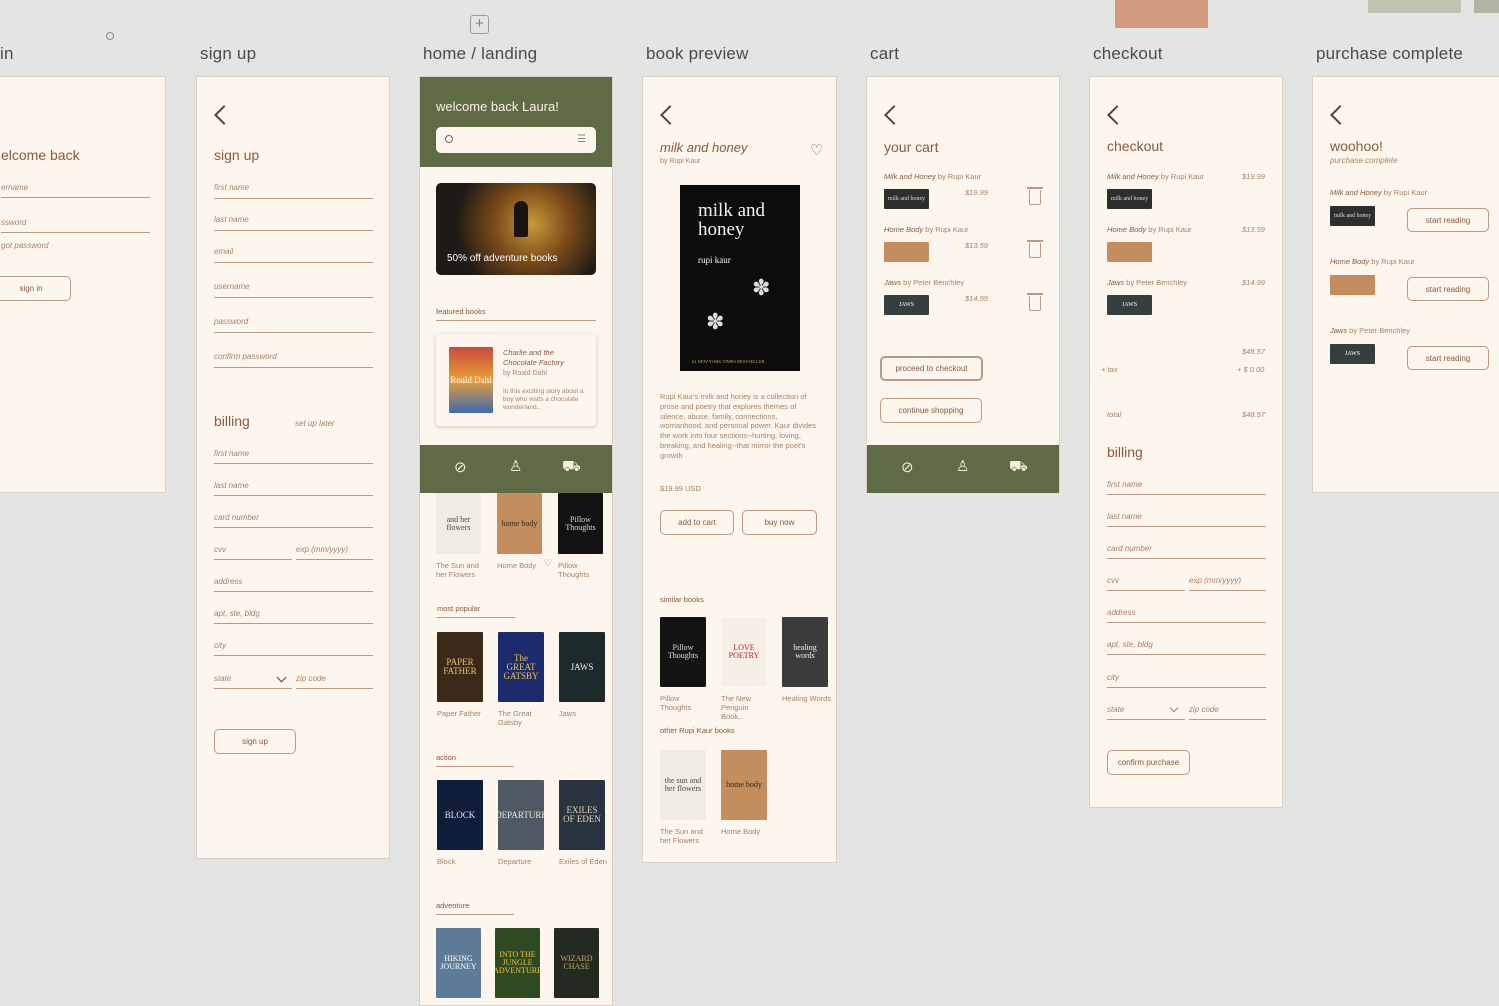  Describe the element at coordinates (523, 861) in the screenshot. I see `book-label: Departure` at that location.